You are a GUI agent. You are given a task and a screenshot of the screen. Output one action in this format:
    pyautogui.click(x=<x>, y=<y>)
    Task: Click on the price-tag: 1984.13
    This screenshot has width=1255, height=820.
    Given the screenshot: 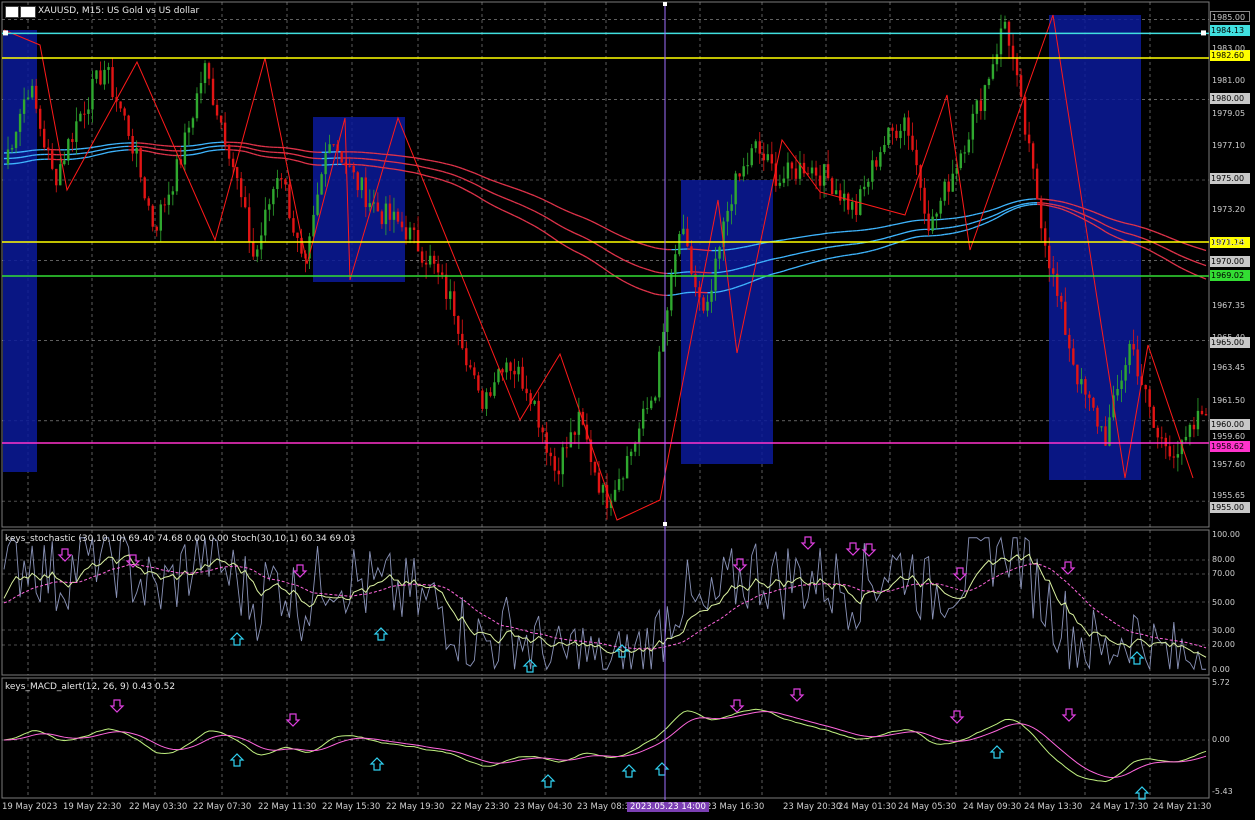 What is the action you would take?
    pyautogui.click(x=1230, y=30)
    